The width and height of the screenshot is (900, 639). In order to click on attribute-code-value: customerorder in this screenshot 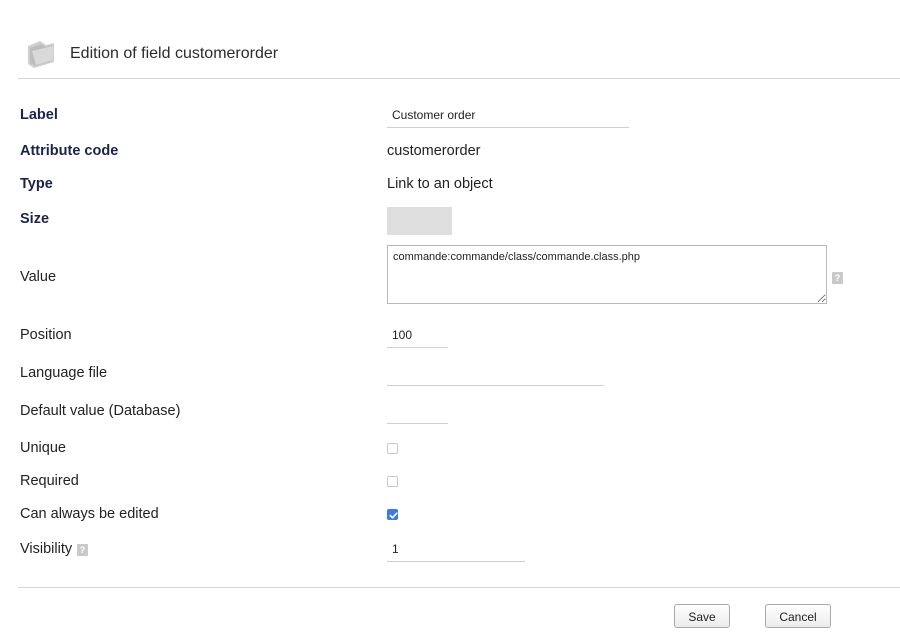, I will do `click(434, 151)`.